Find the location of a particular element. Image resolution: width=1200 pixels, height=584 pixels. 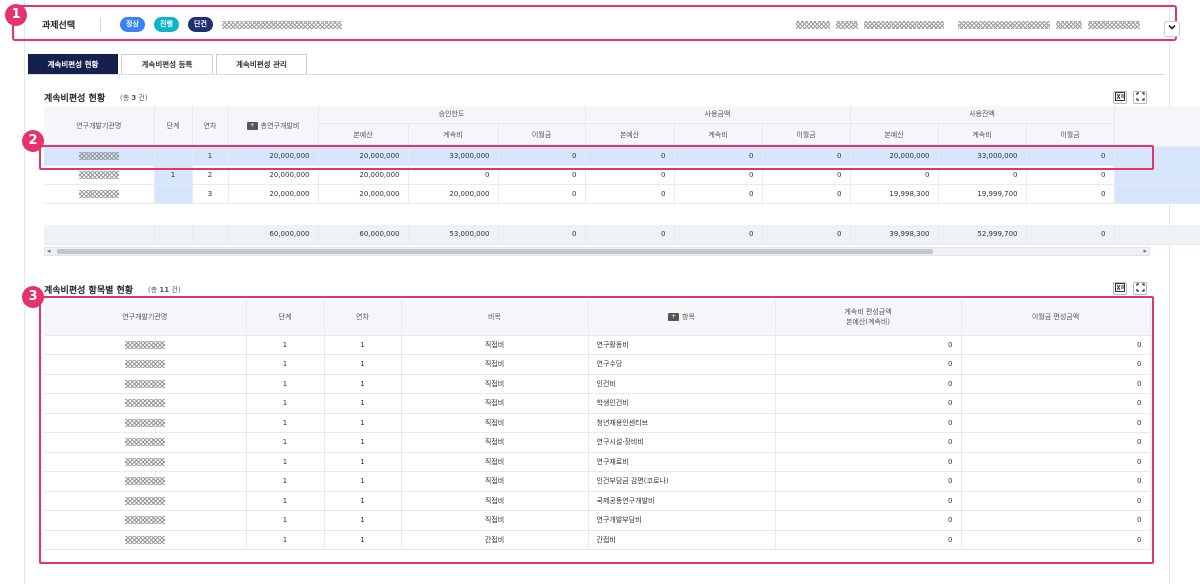

status-badge-progress: 진행 is located at coordinates (166, 24).